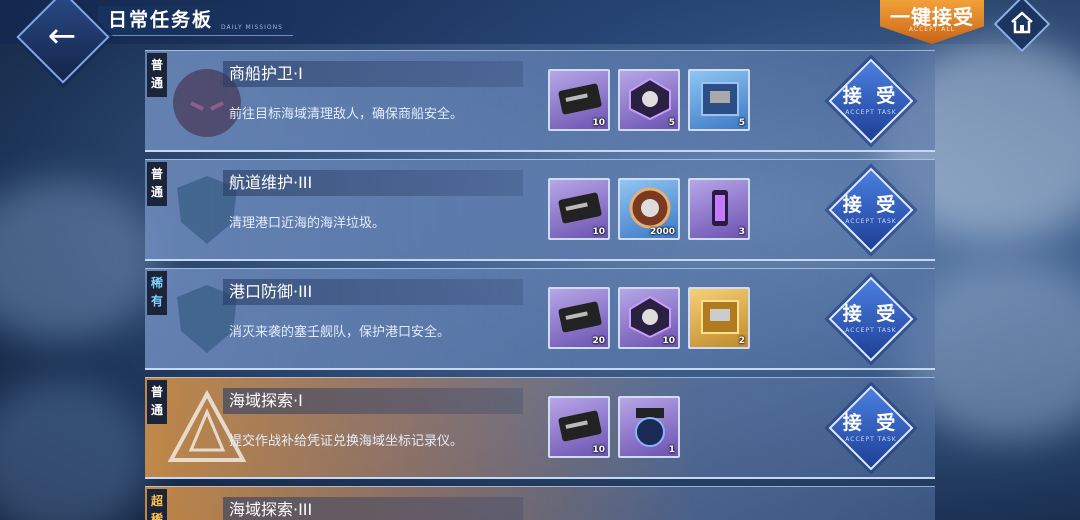  Describe the element at coordinates (373, 183) in the screenshot. I see `task-title: 航道维护·III` at that location.